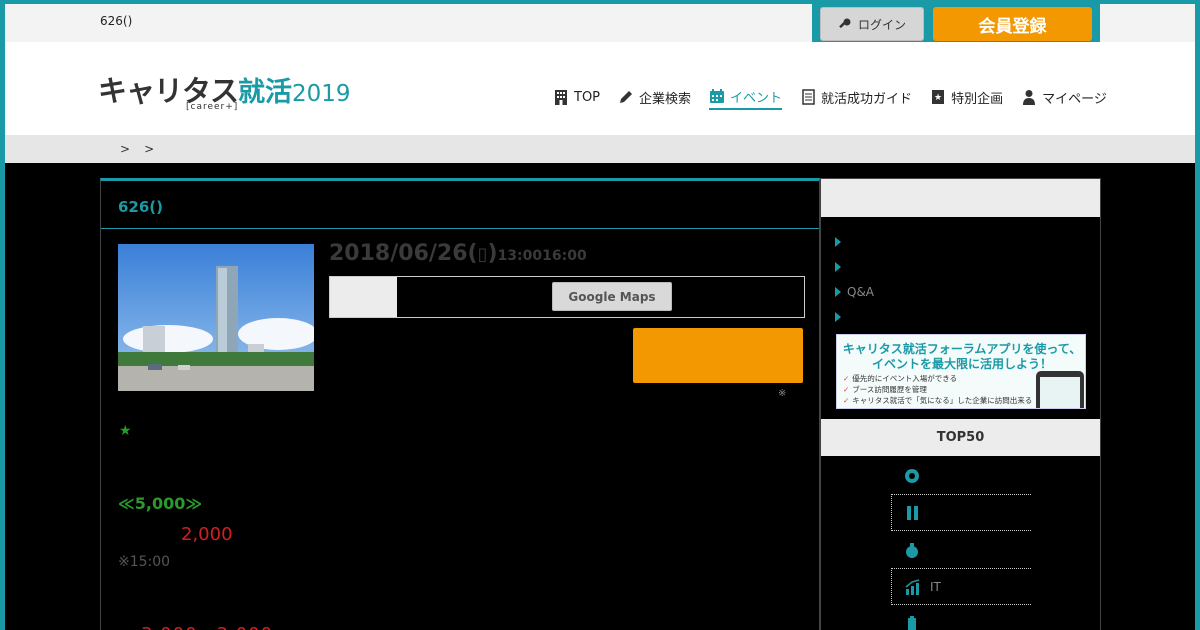 The image size is (1200, 630). What do you see at coordinates (265, 92) in the screenshot?
I see `logo-accent-text: 就活` at bounding box center [265, 92].